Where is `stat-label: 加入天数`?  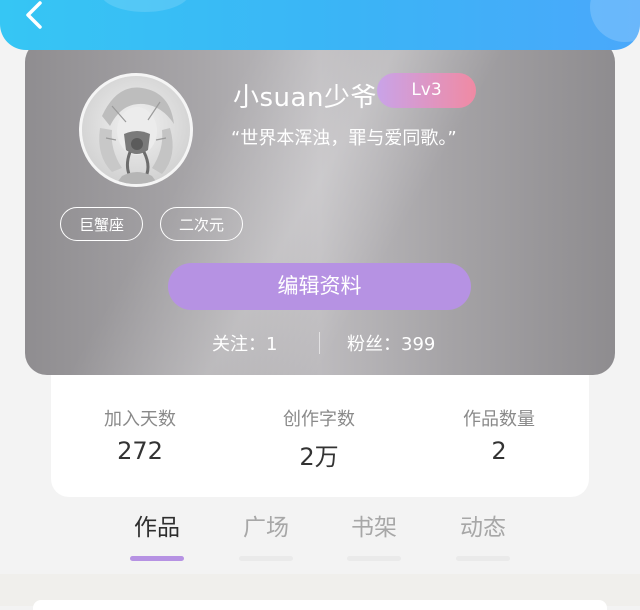
stat-label: 加入天数 is located at coordinates (140, 419).